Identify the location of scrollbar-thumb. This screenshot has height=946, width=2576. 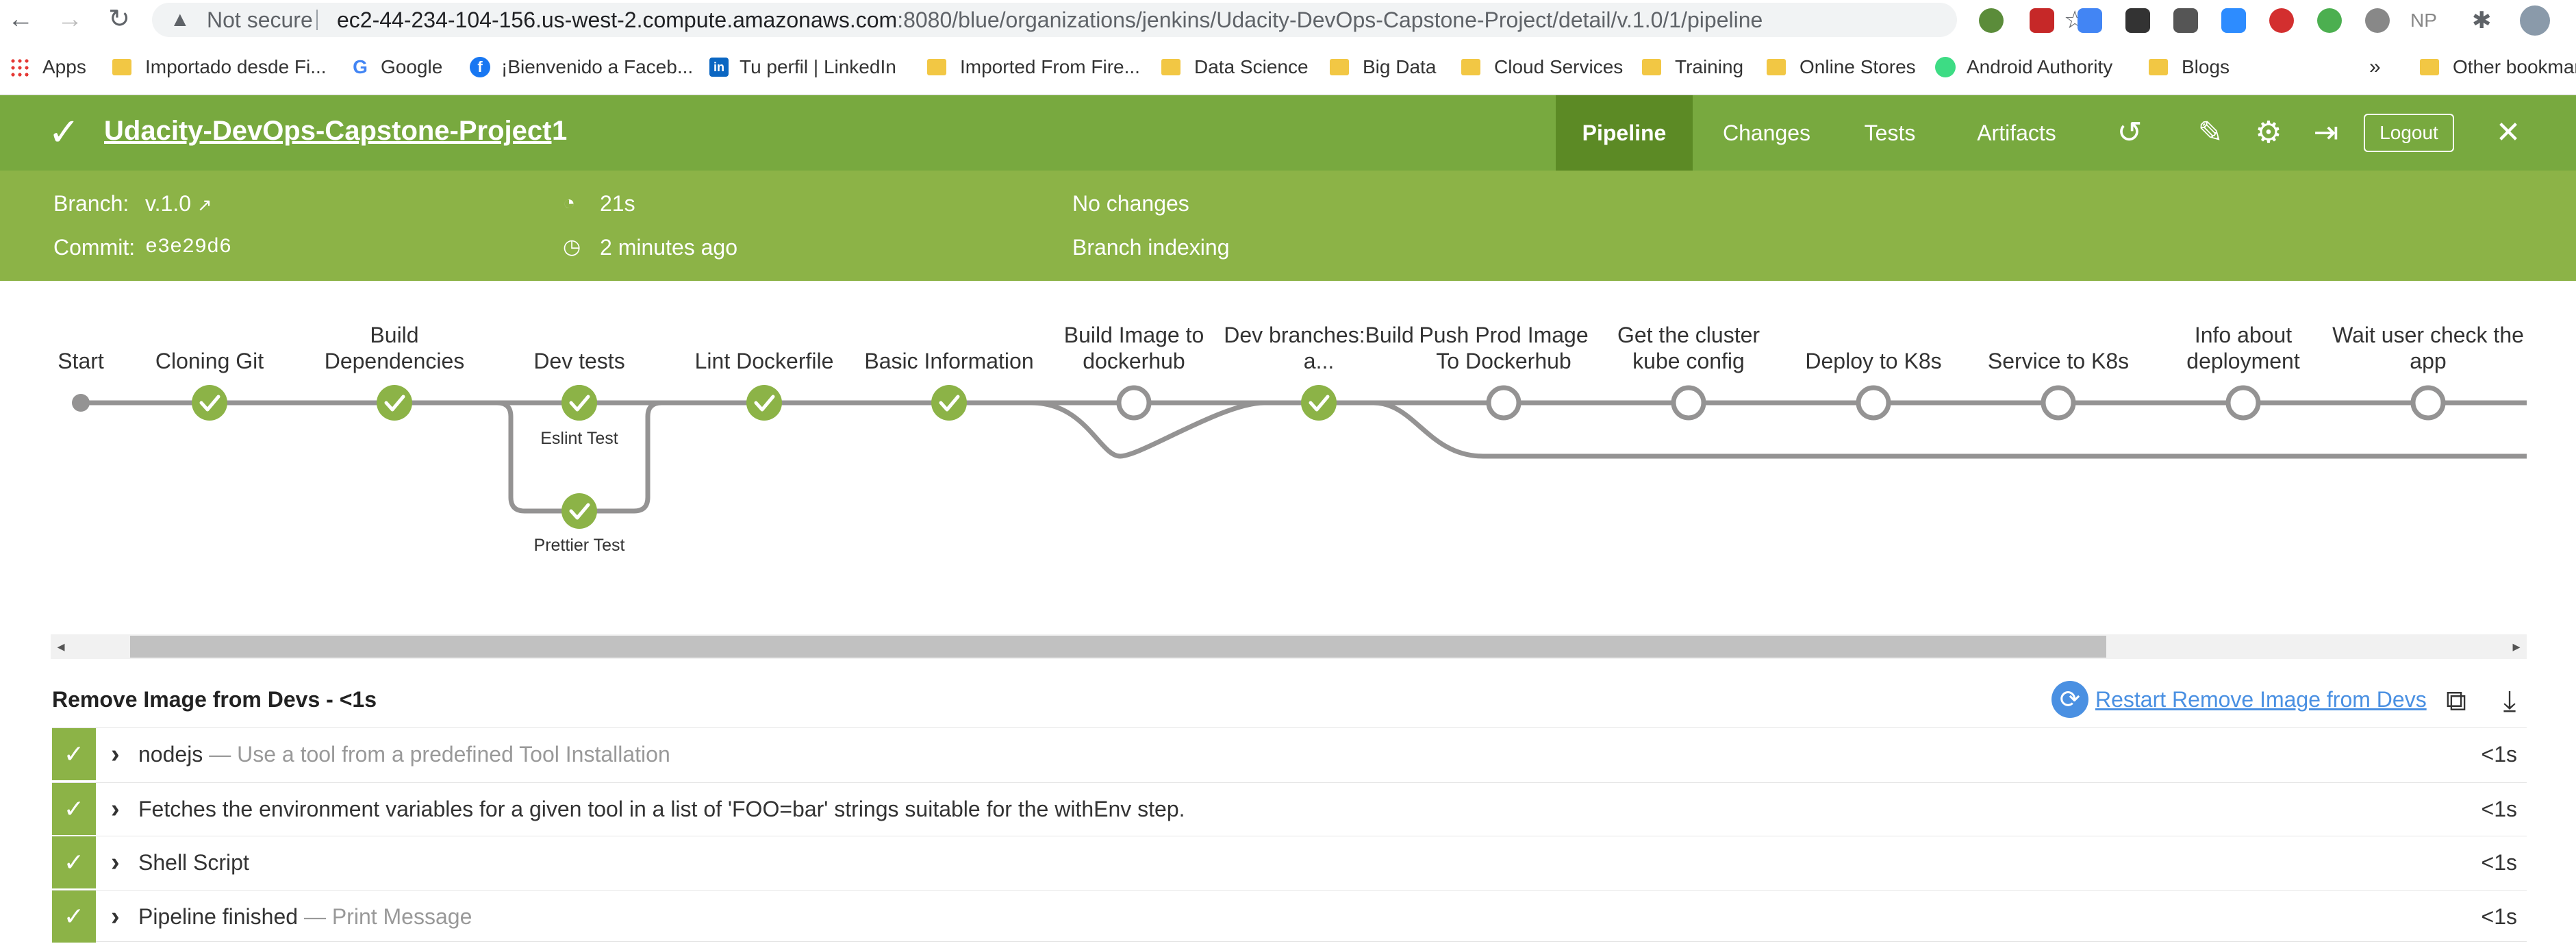
(1118, 647).